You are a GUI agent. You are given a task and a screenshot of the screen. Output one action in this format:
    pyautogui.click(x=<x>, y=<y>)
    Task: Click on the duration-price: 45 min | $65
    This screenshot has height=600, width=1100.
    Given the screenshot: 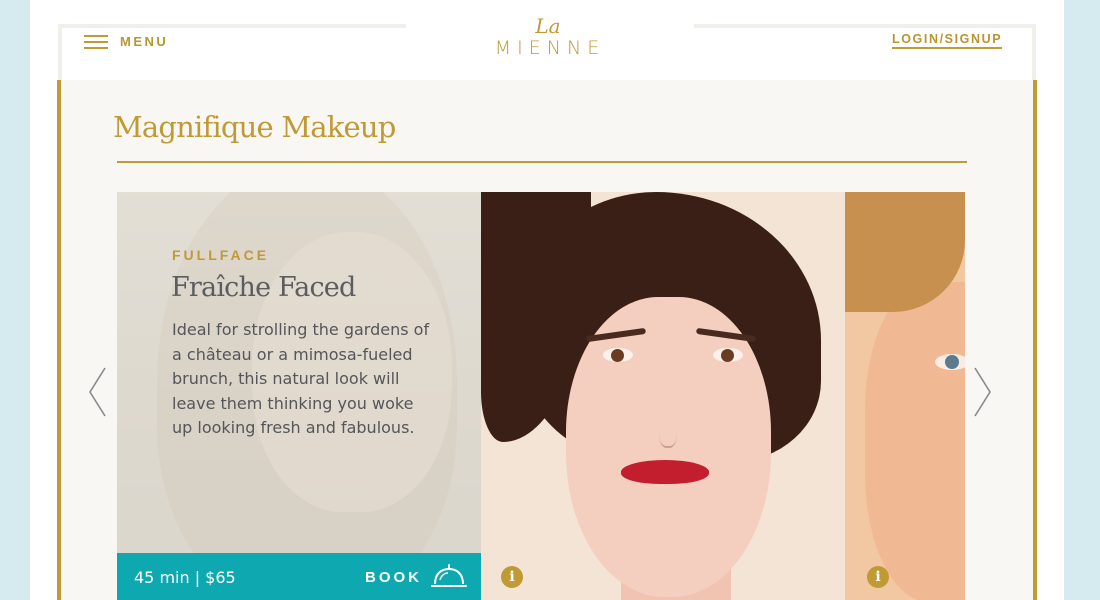 What is the action you would take?
    pyautogui.click(x=185, y=577)
    